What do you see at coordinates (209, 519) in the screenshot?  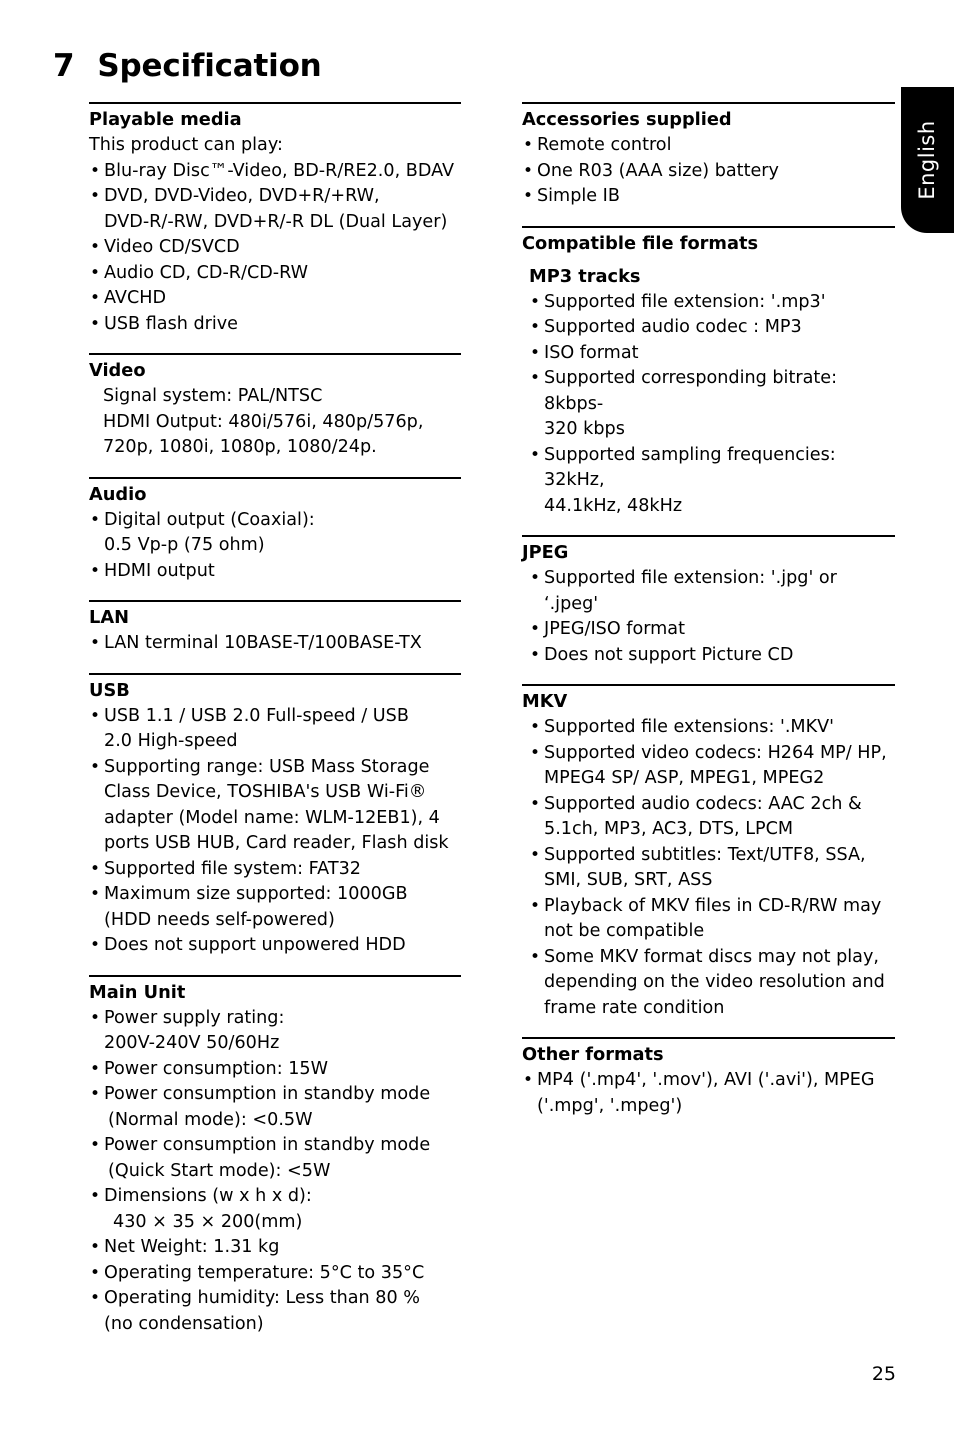 I see `list-item-line: Digital output (Coaxial):` at bounding box center [209, 519].